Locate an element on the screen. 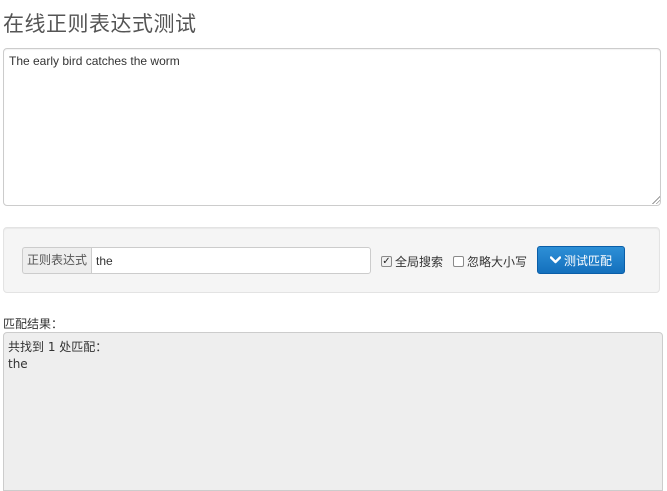 Image resolution: width=667 pixels, height=491 pixels. regex-label: 正则表达式 is located at coordinates (57, 260).